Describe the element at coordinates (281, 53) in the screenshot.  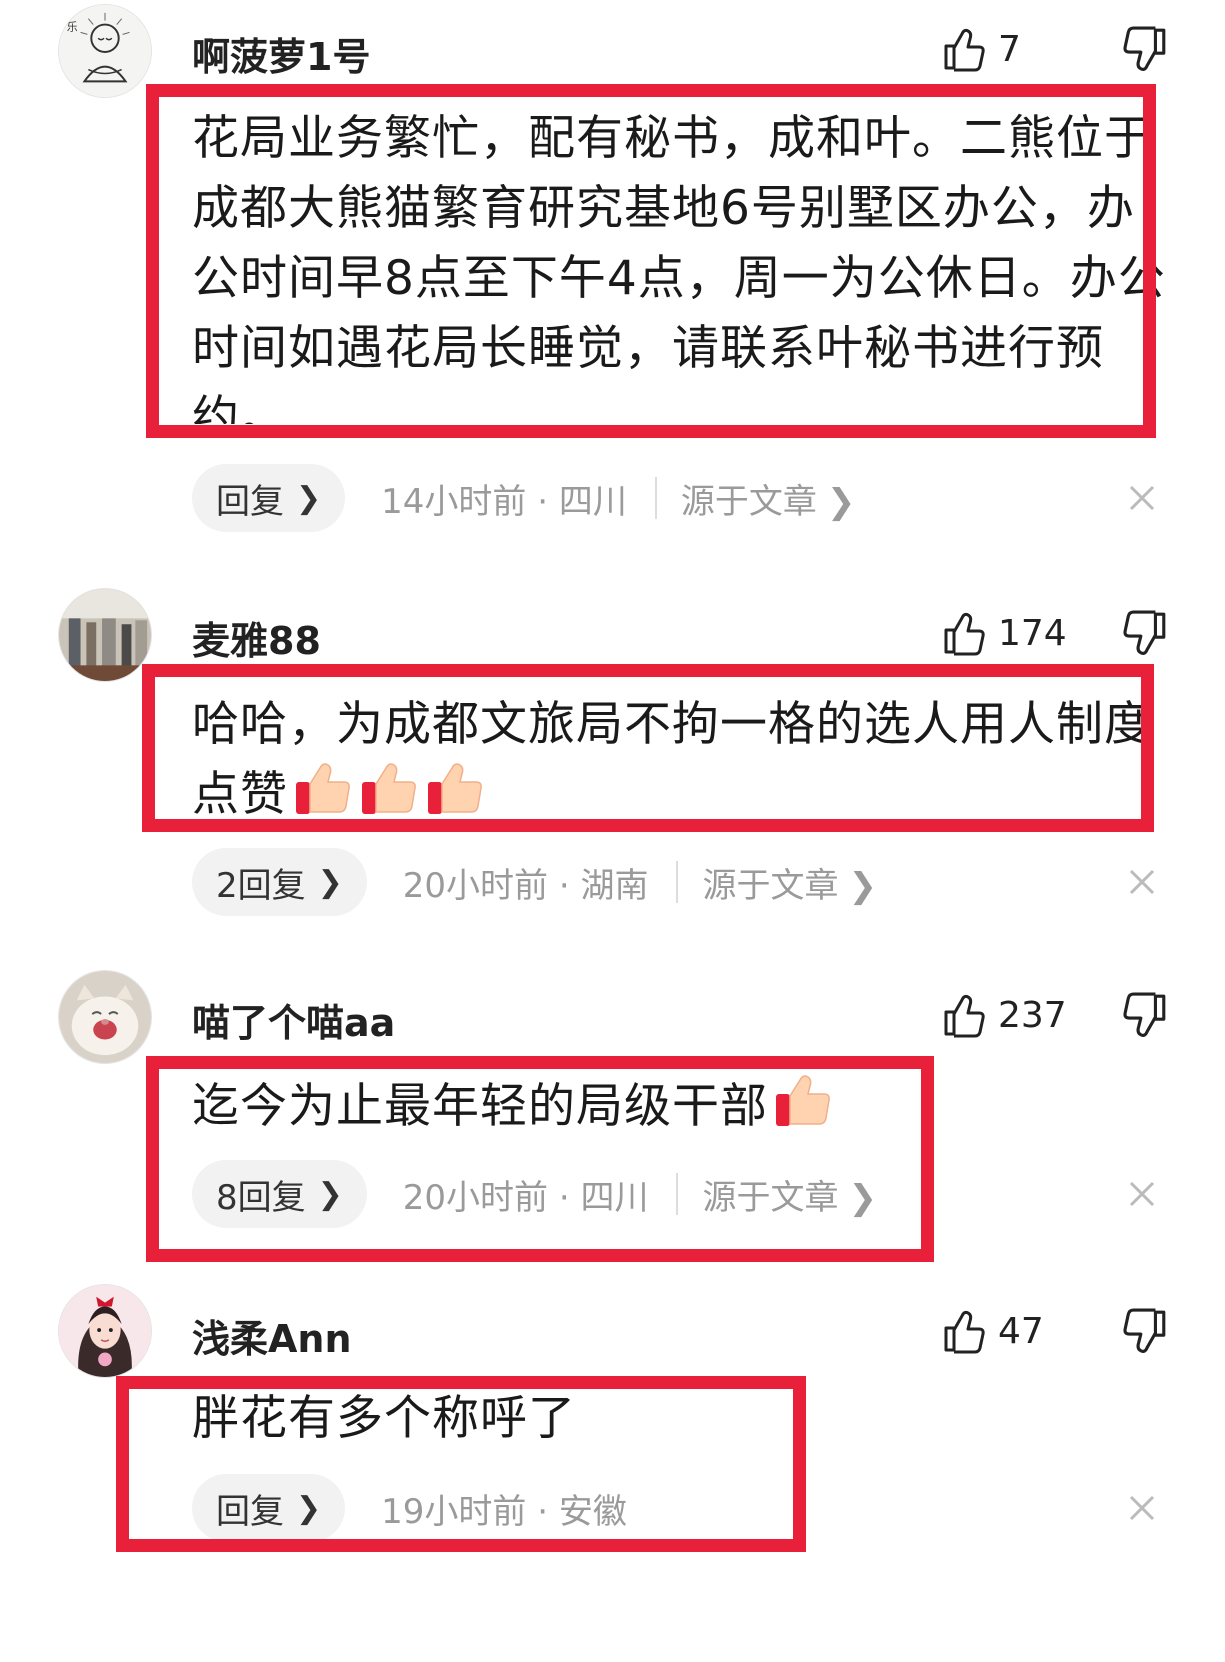
I see `username: 啊菠萝1号` at that location.